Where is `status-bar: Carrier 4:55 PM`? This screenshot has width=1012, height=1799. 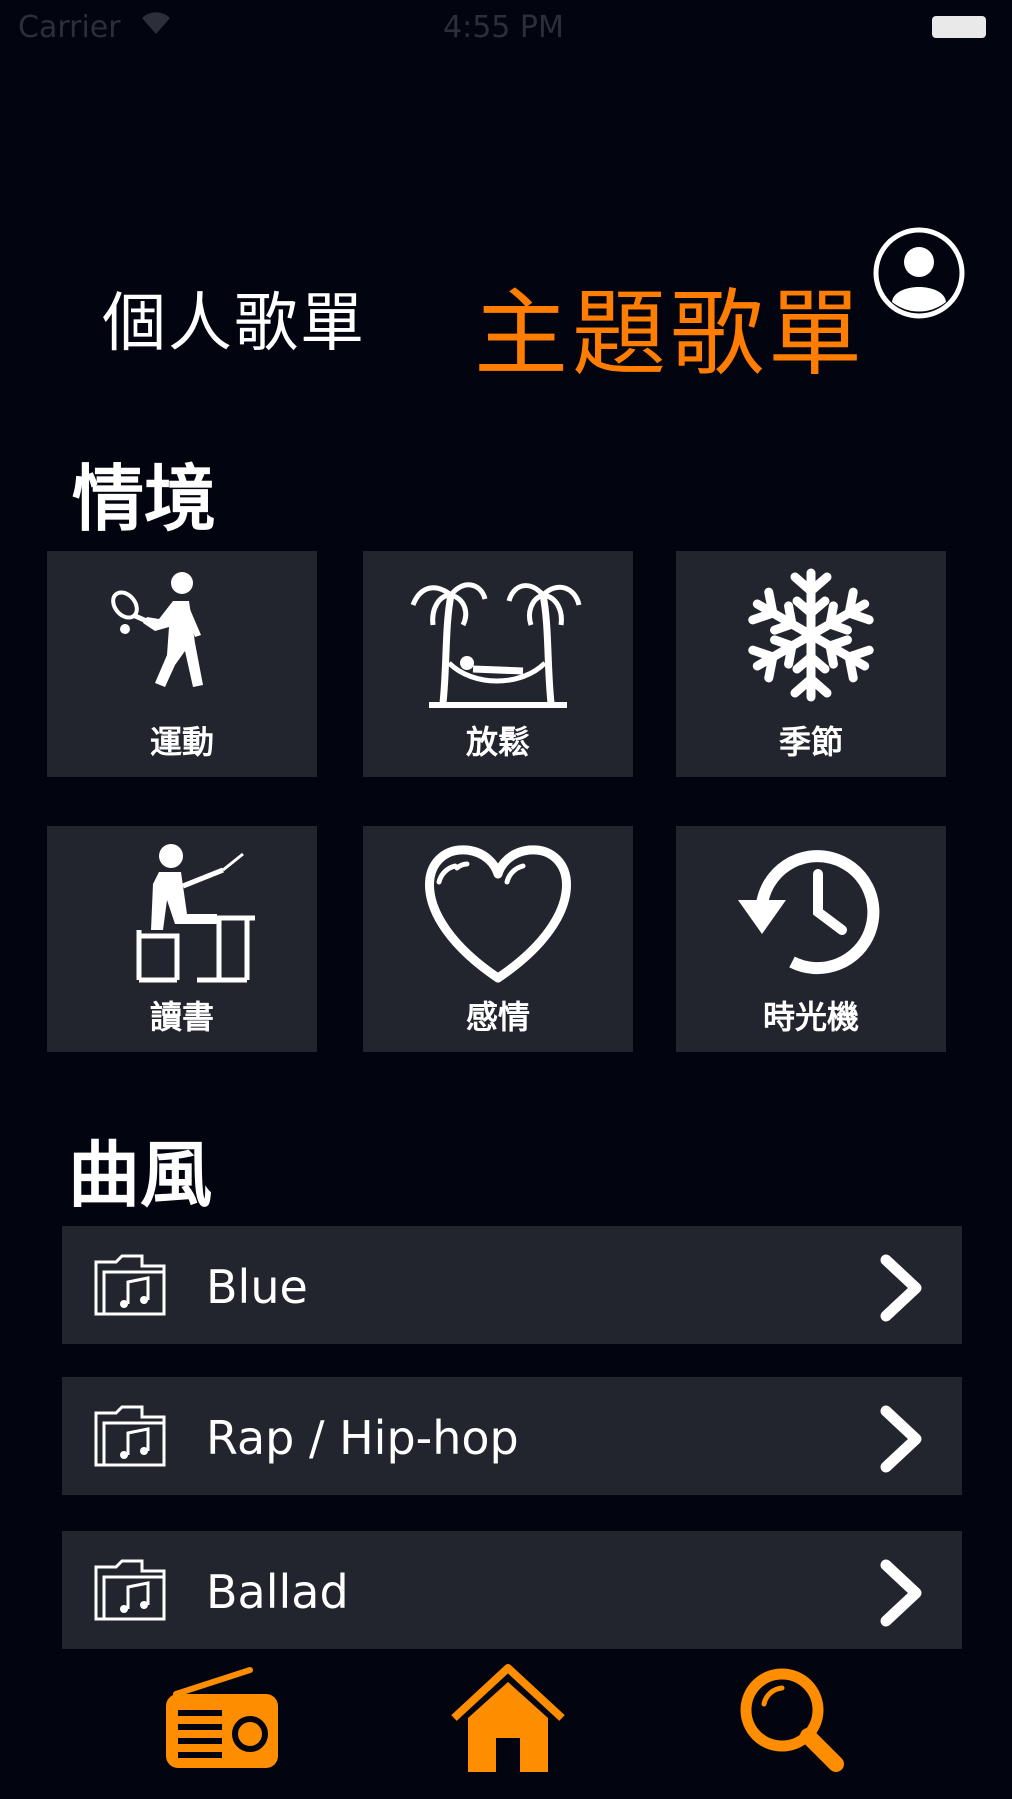 status-bar: Carrier 4:55 PM is located at coordinates (506, 28).